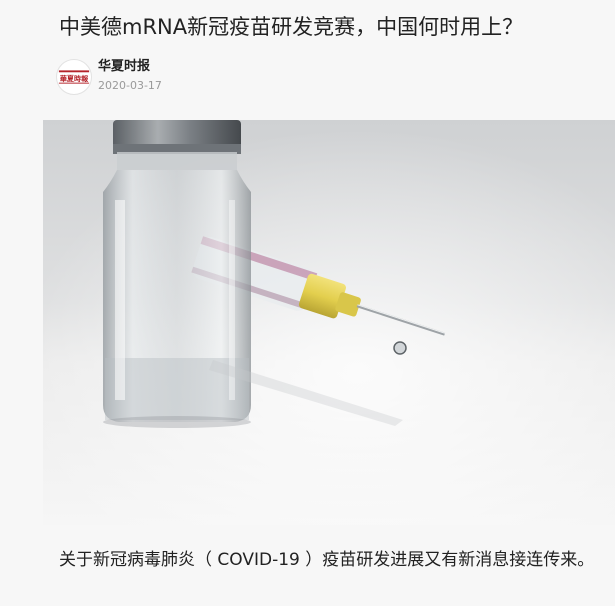 The image size is (615, 606). Describe the element at coordinates (130, 76) in the screenshot. I see `source-meta: 华夏时报 2020-03-17` at that location.